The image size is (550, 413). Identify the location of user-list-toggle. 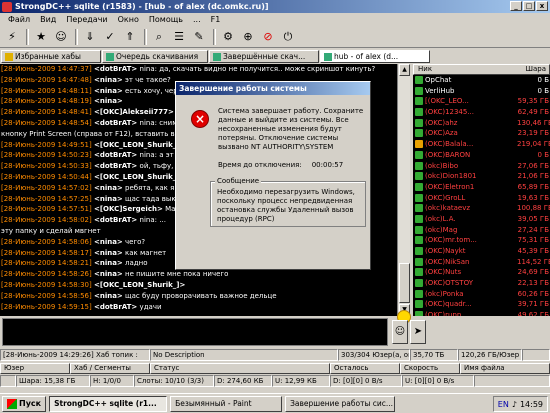
(536, 355).